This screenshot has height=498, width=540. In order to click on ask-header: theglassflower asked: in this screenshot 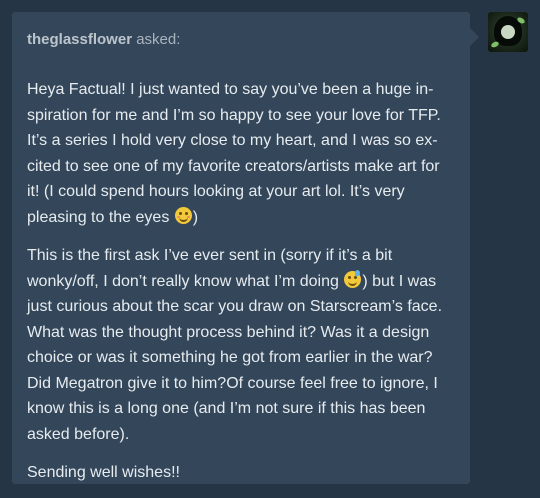, I will do `click(103, 40)`.